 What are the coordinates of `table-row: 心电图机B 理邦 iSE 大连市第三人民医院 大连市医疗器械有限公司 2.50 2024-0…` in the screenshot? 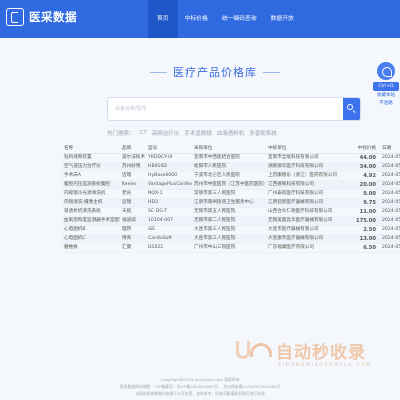 It's located at (231, 230).